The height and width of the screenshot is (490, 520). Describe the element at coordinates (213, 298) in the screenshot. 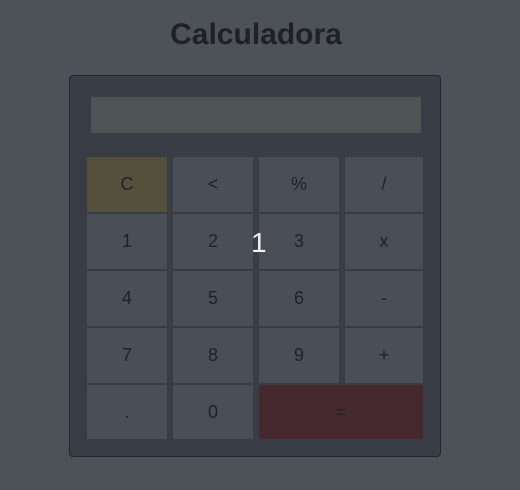

I see `digit-5-button: 5` at that location.